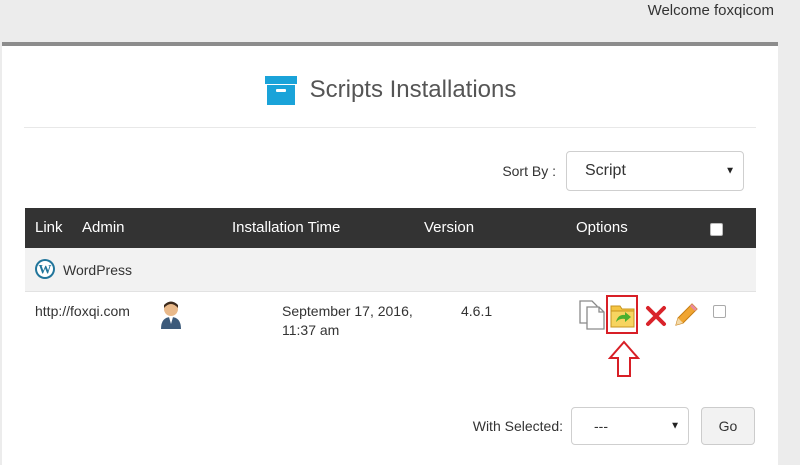 The image size is (800, 465). What do you see at coordinates (449, 227) in the screenshot?
I see `column-version: Version` at bounding box center [449, 227].